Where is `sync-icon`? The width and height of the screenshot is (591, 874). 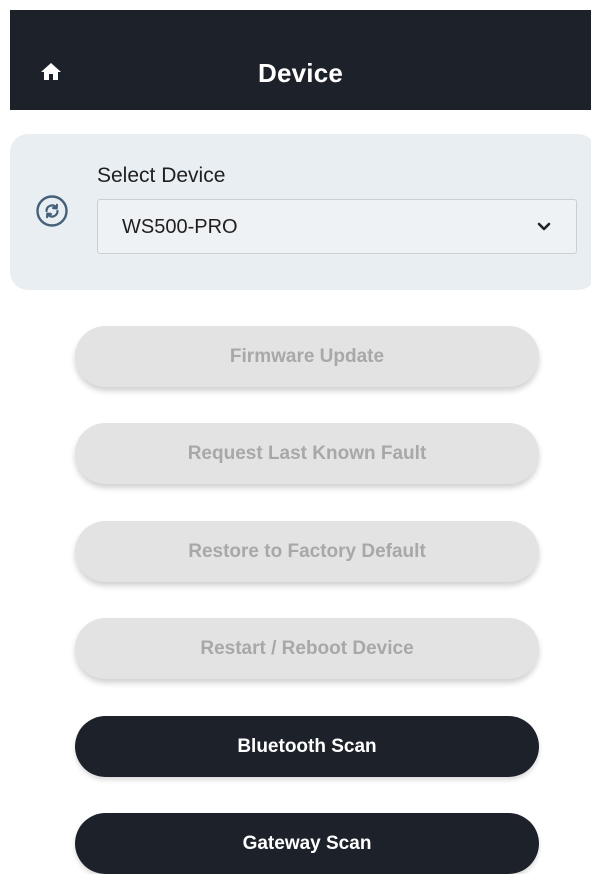
sync-icon is located at coordinates (52, 211).